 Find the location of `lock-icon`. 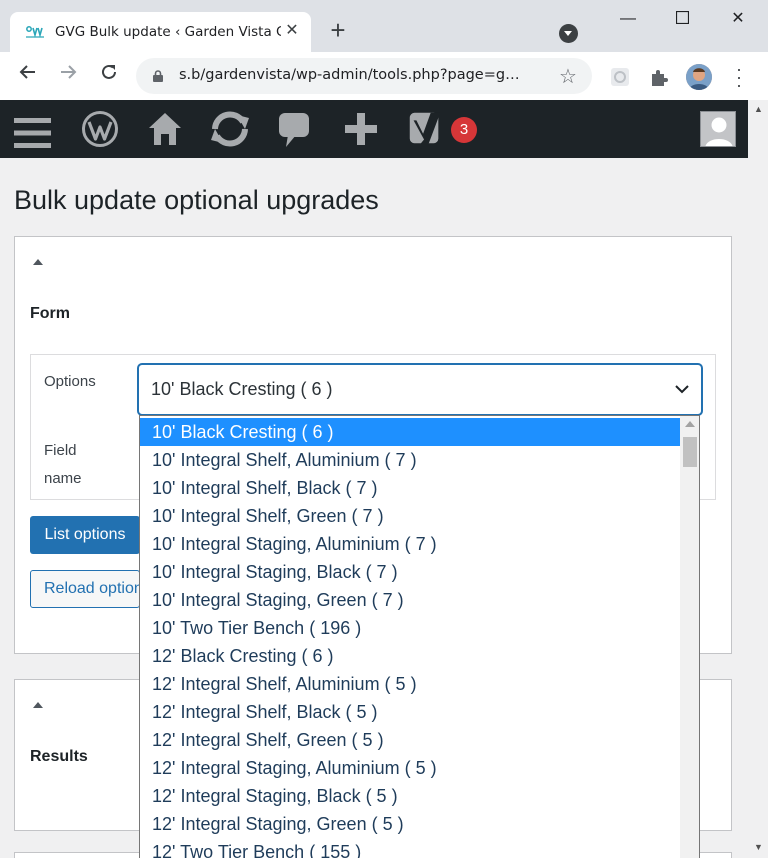

lock-icon is located at coordinates (158, 76).